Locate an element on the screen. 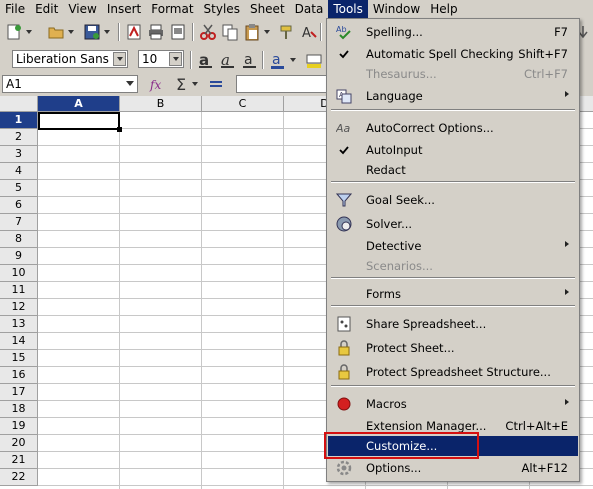  menu-tools: Tools is located at coordinates (348, 9).